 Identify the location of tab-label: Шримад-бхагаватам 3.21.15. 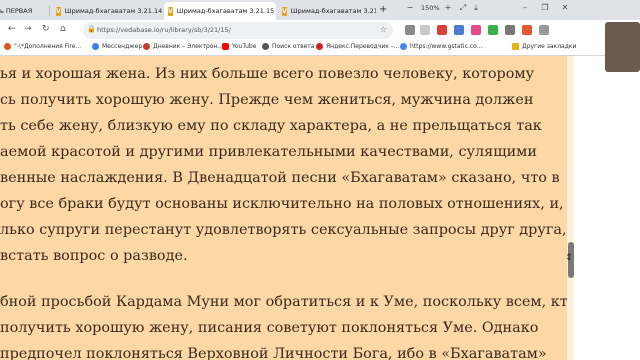
(225, 11).